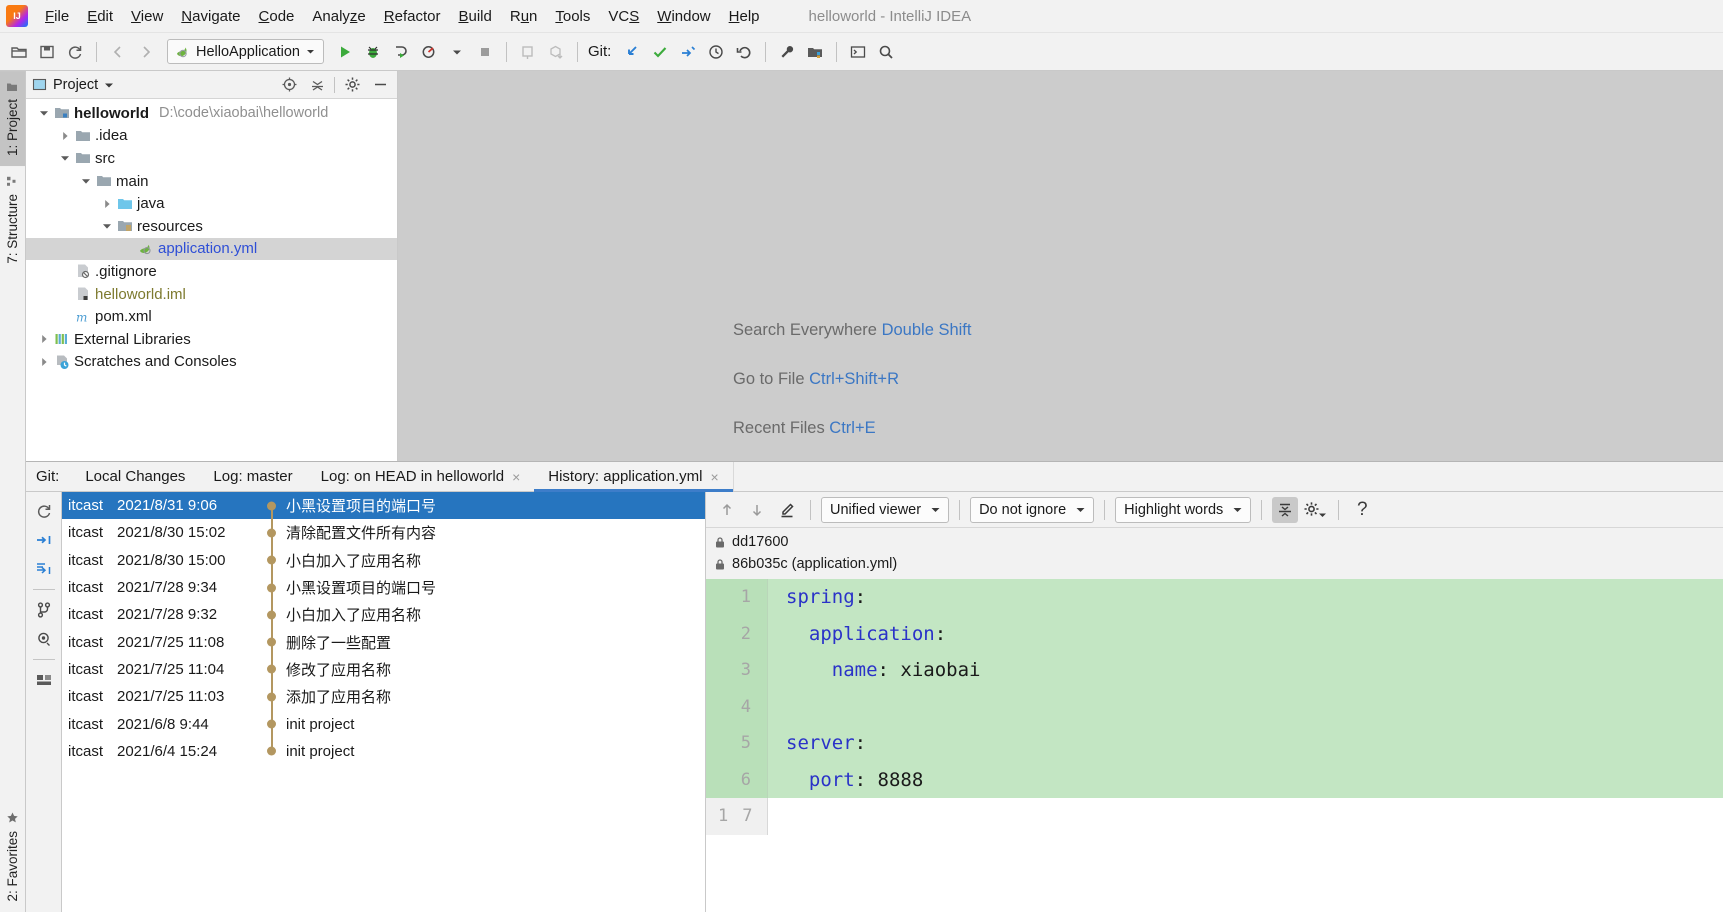 Image resolution: width=1723 pixels, height=912 pixels. What do you see at coordinates (57, 16) in the screenshot?
I see `menu-item-file: File` at bounding box center [57, 16].